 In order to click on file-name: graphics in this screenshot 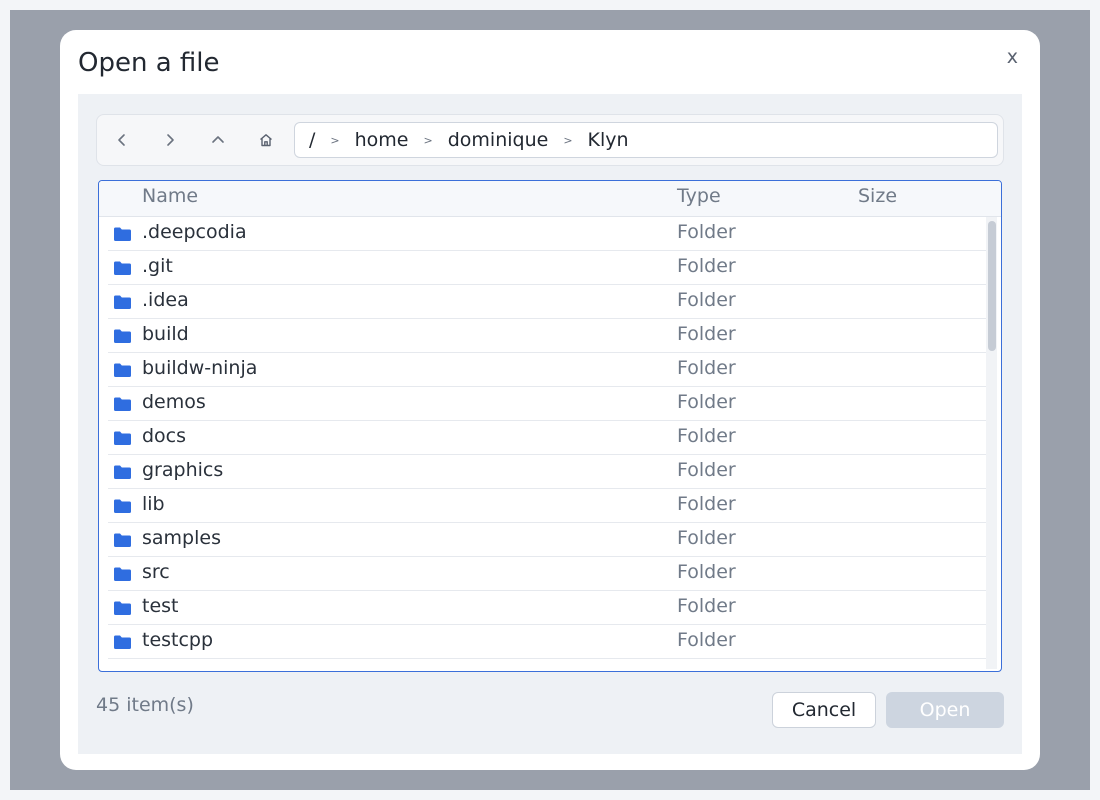, I will do `click(183, 470)`.